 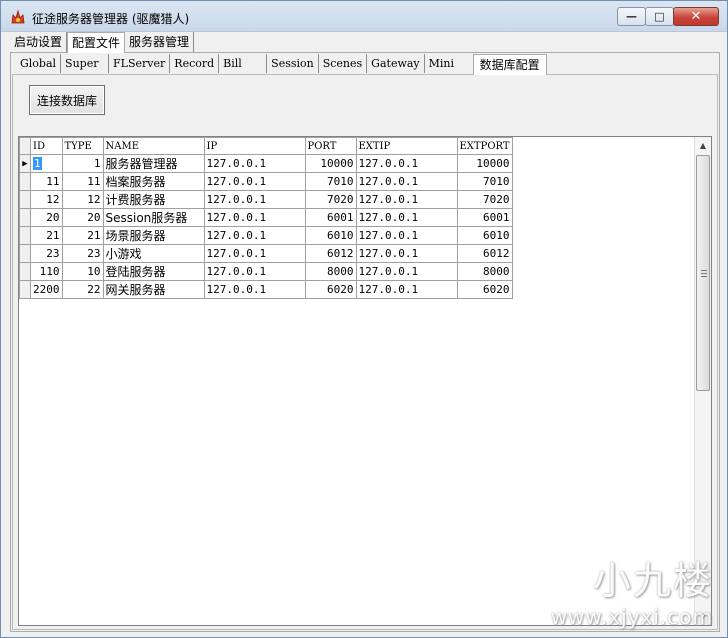 What do you see at coordinates (449, 63) in the screenshot?
I see `tab-mini: Mini` at bounding box center [449, 63].